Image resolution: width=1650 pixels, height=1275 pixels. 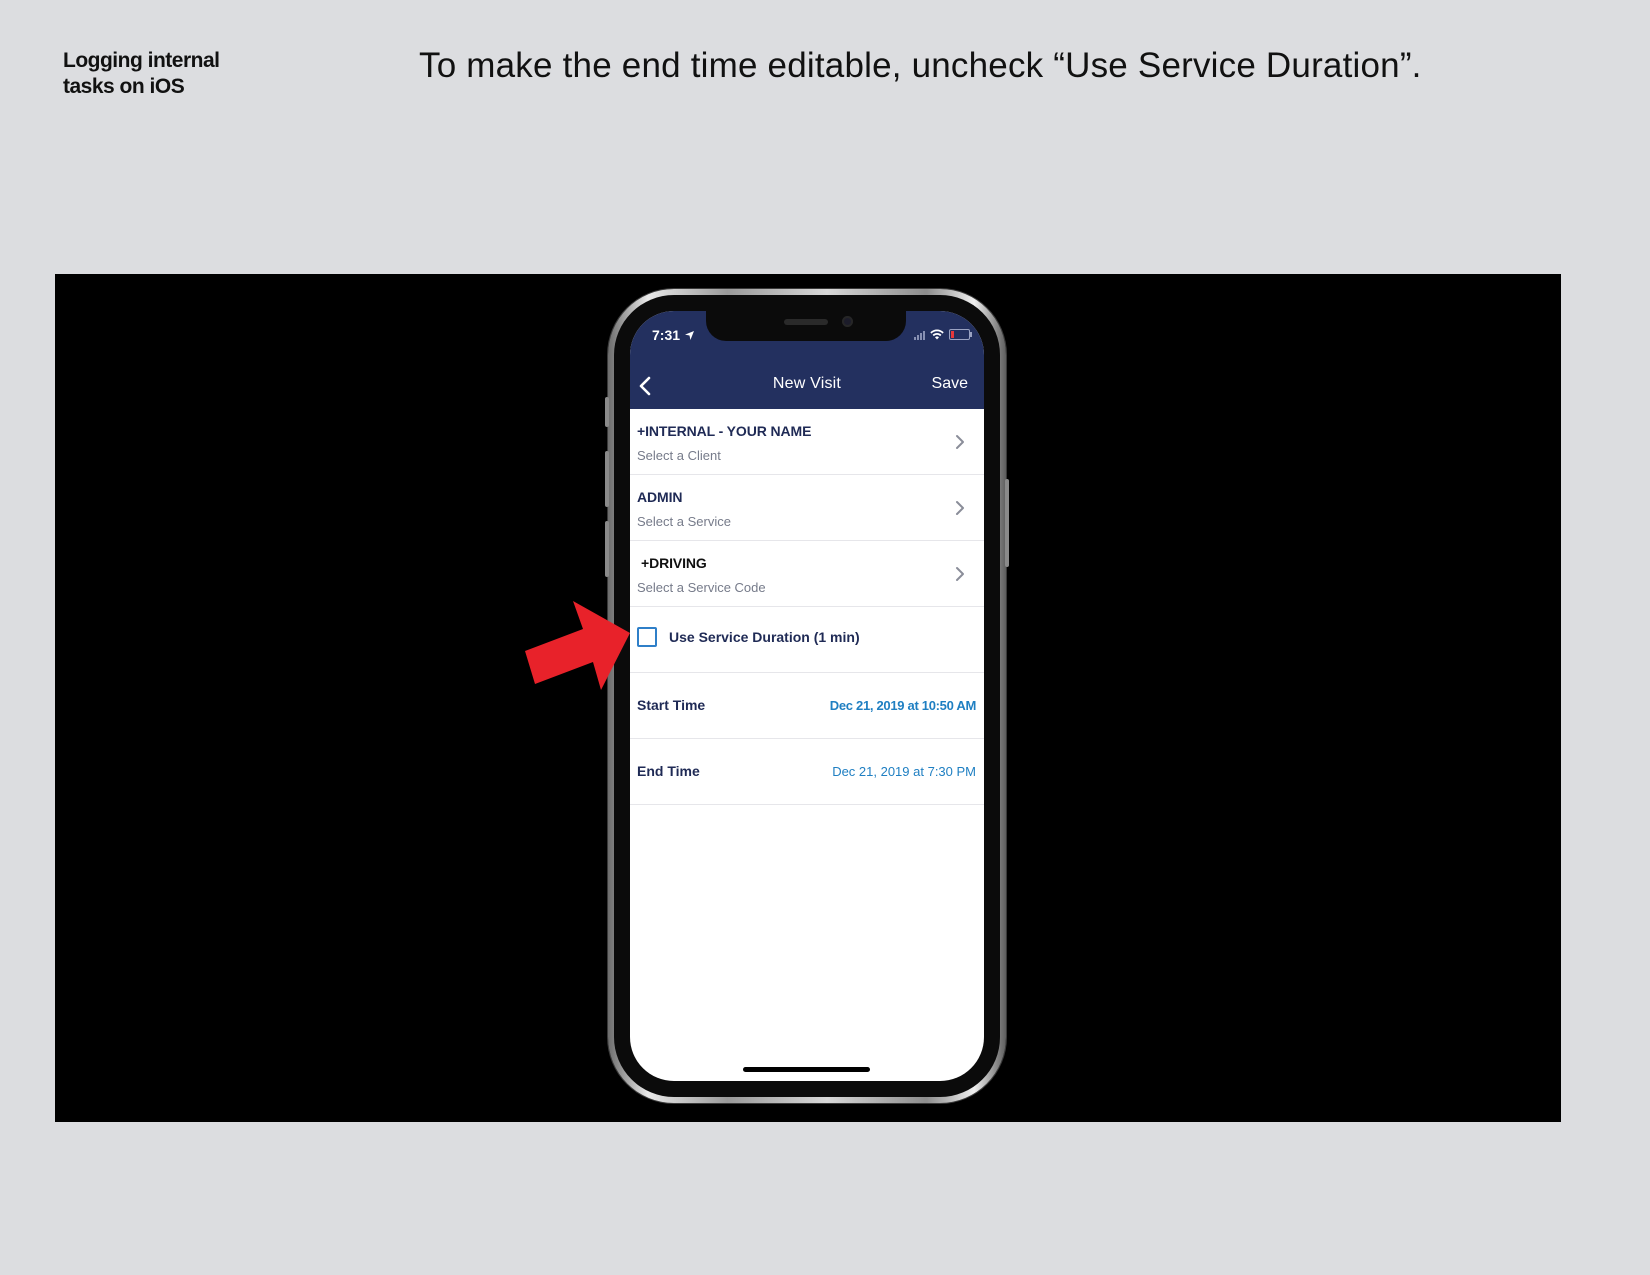 I want to click on status-time: 7:31, so click(x=673, y=335).